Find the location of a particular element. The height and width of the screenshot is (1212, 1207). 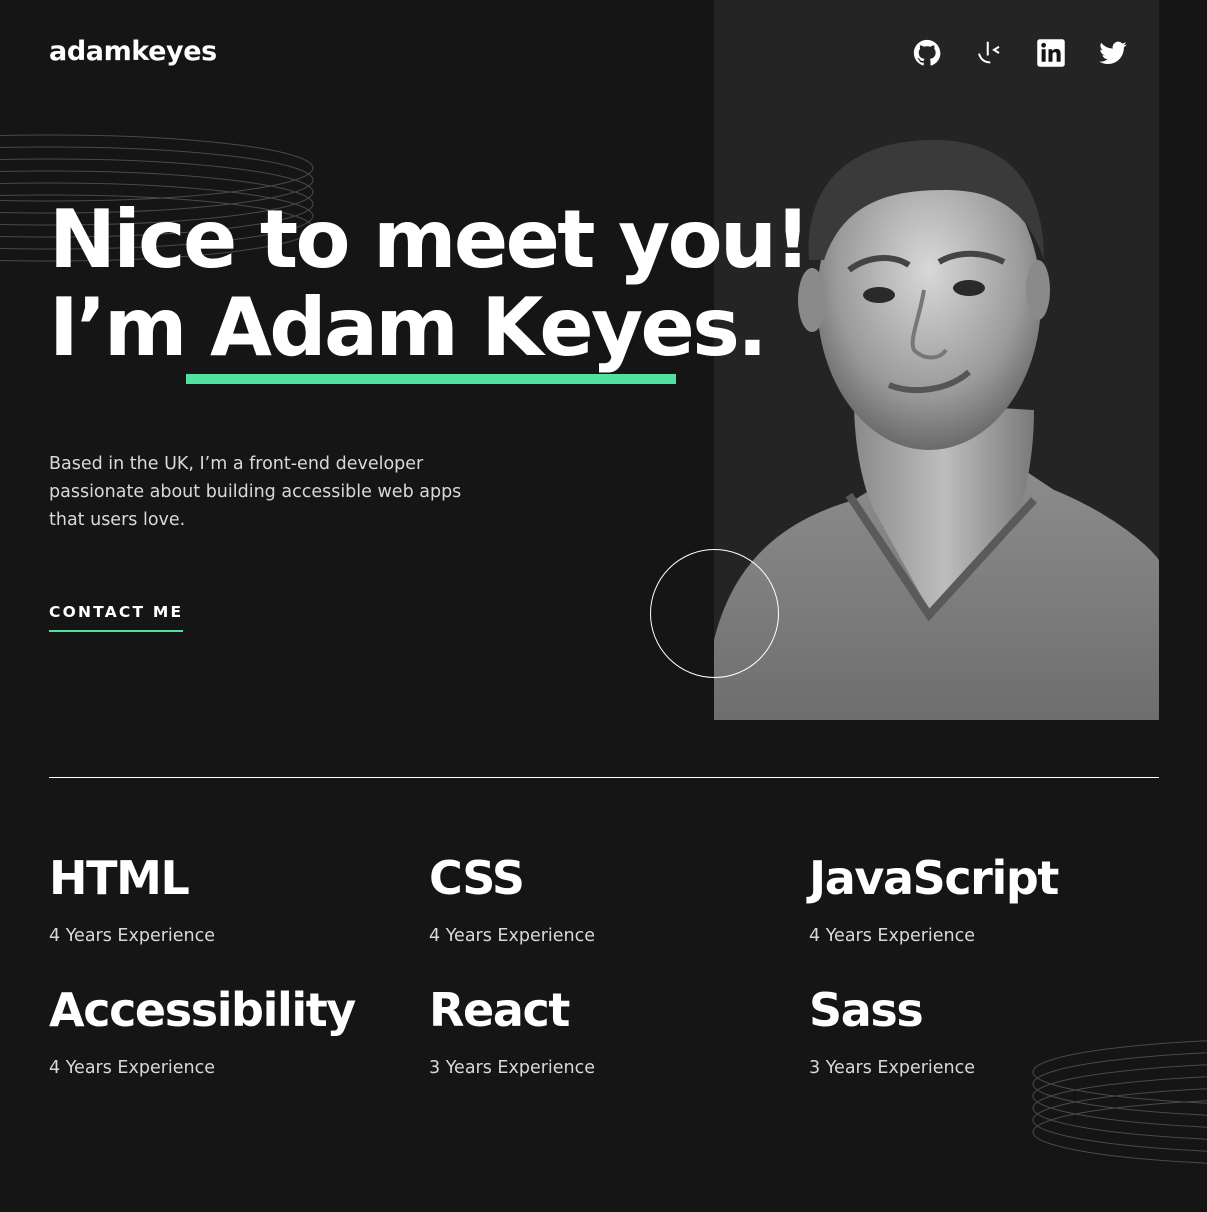

skill-item: JavaScript 4 Years Experience is located at coordinates (999, 900).